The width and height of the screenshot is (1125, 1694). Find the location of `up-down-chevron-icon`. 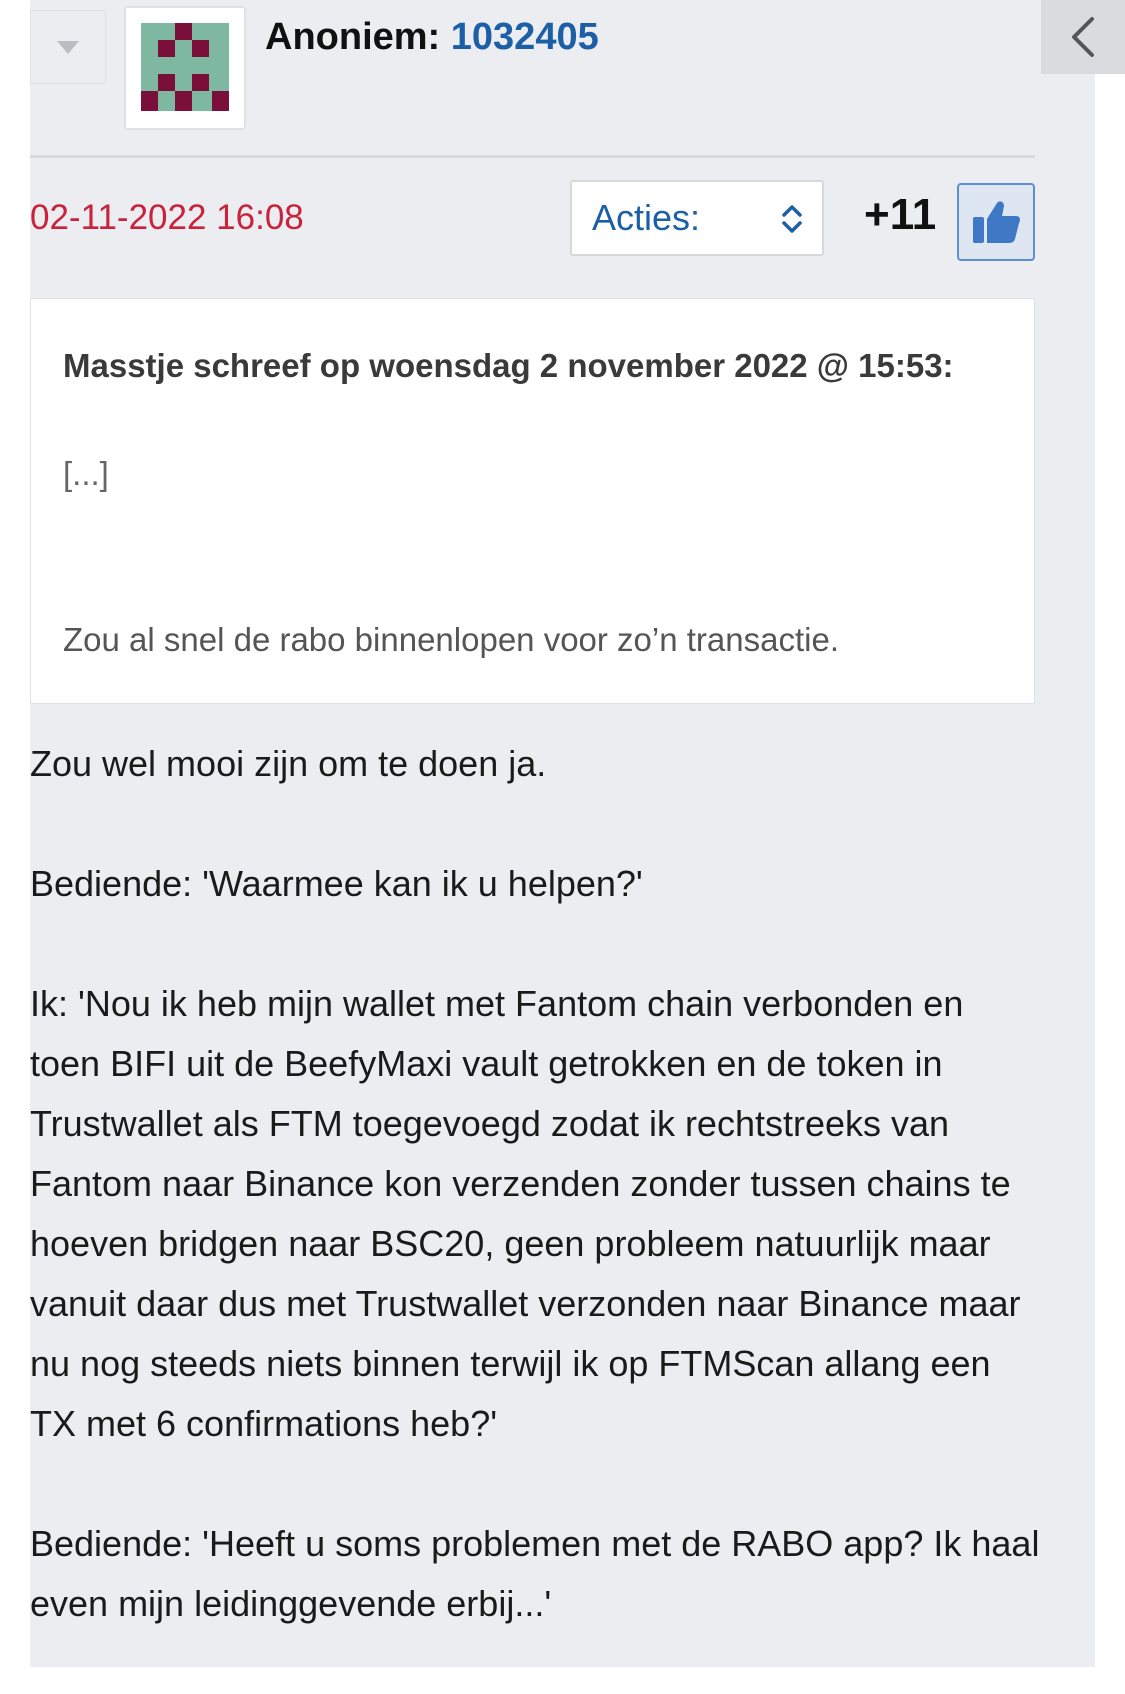

up-down-chevron-icon is located at coordinates (792, 219).